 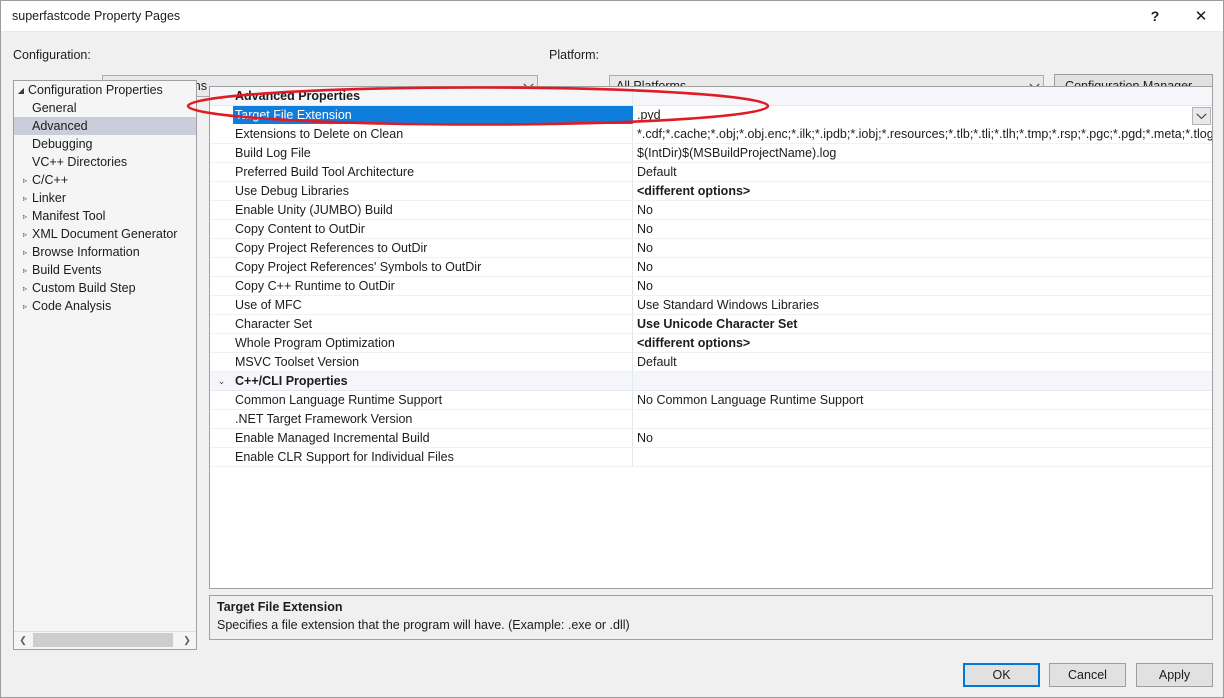 I want to click on property-row: Enable Managed Incremental Build No, so click(x=711, y=438).